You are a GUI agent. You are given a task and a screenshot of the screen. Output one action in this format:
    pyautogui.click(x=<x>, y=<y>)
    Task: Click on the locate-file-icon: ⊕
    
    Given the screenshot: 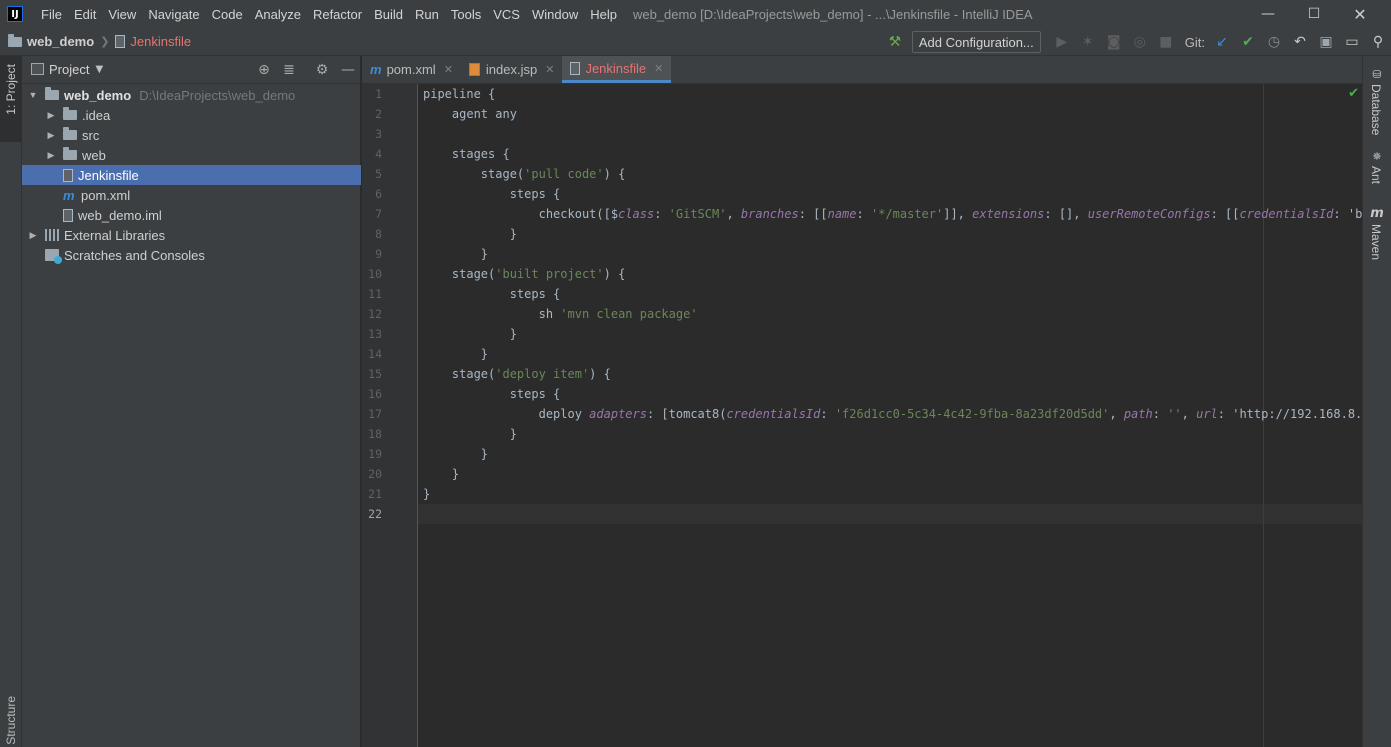 What is the action you would take?
    pyautogui.click(x=264, y=70)
    